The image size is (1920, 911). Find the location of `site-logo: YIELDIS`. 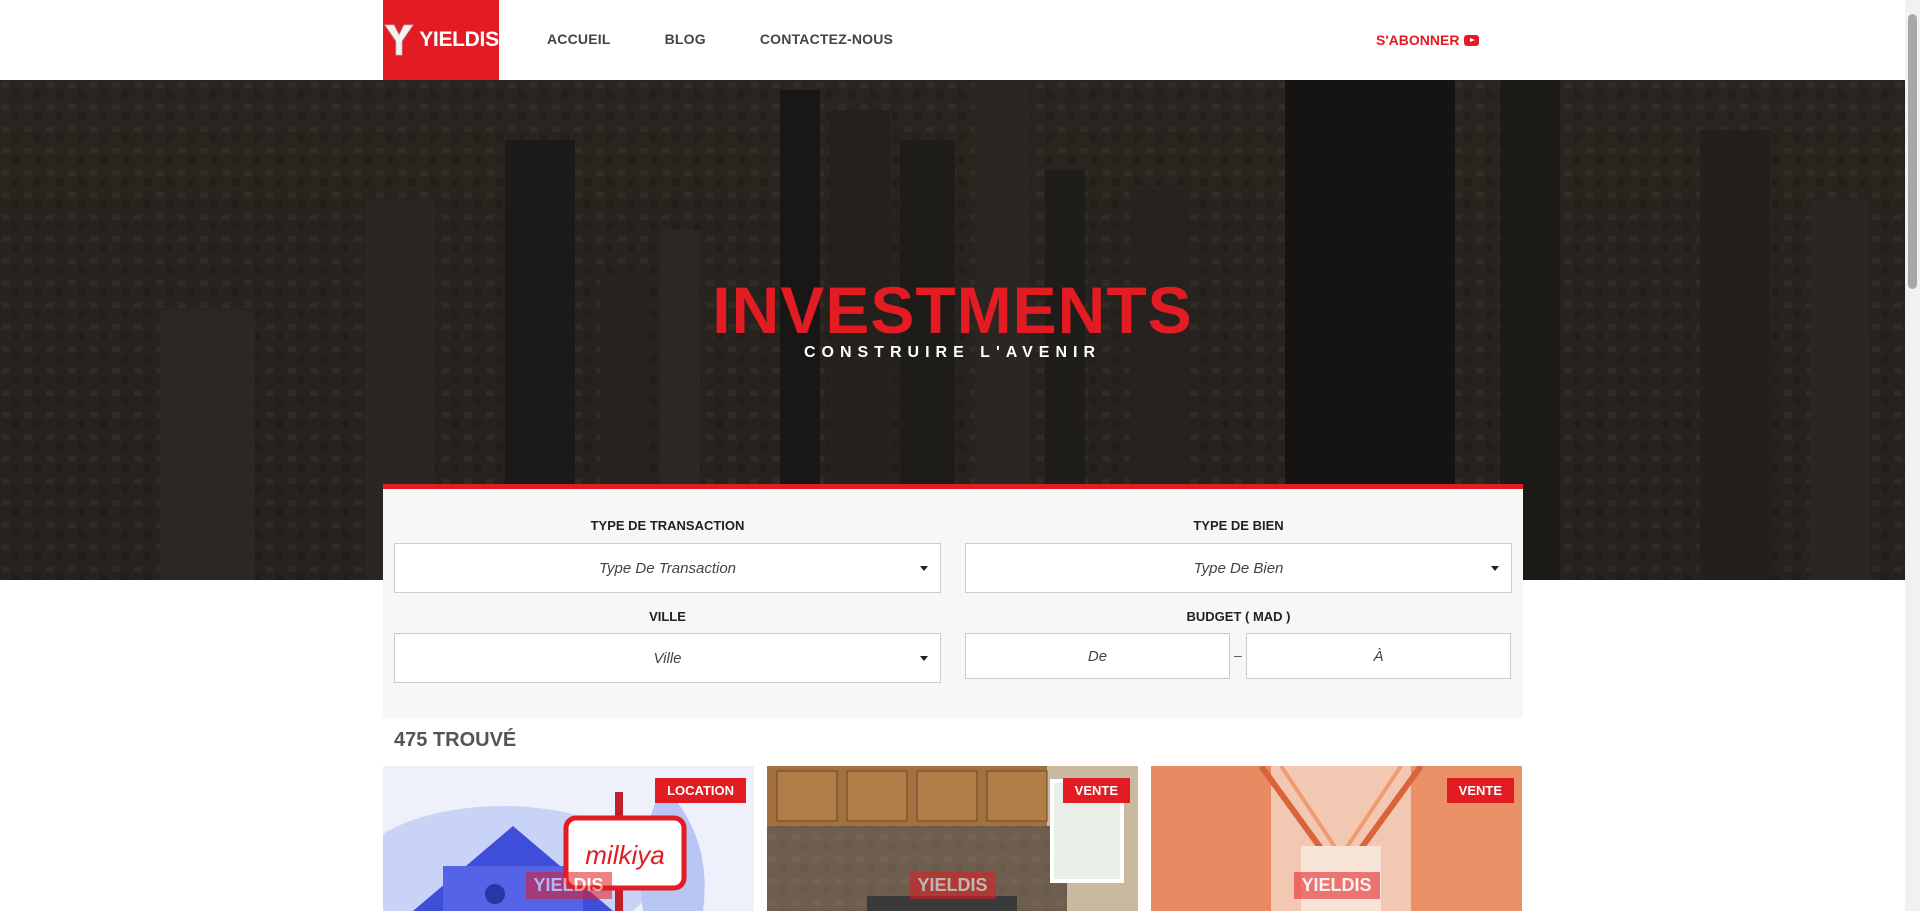

site-logo: YIELDIS is located at coordinates (441, 40).